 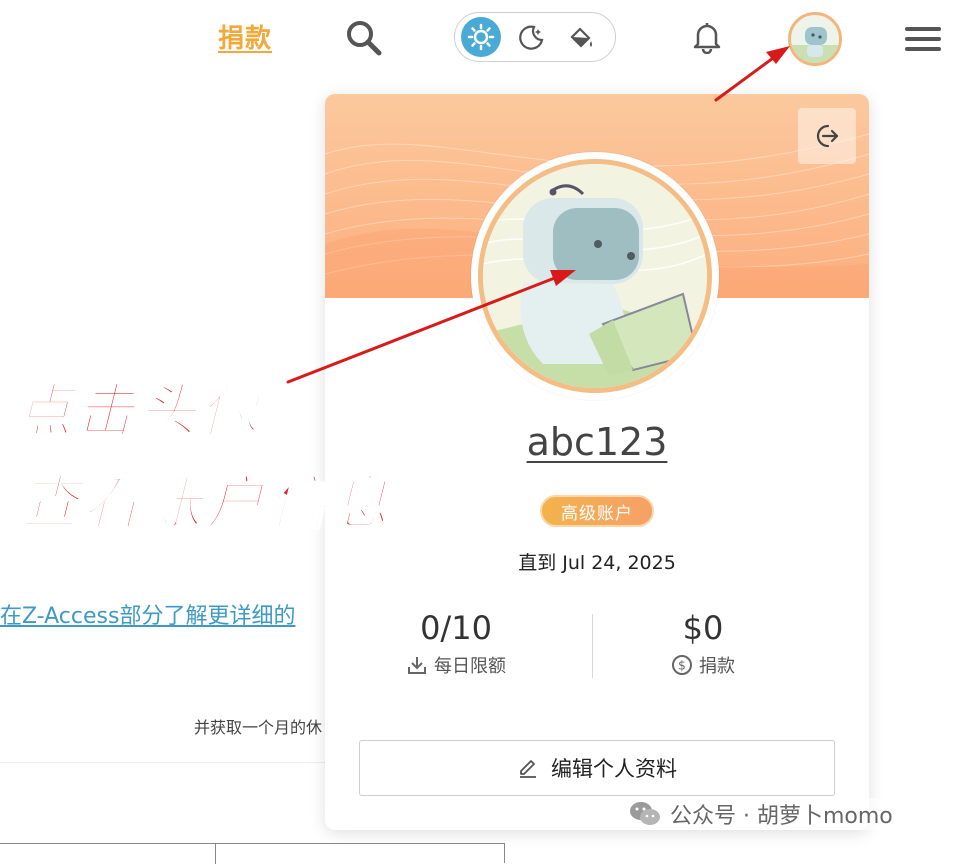 I want to click on daily-limit-value: 0/10, so click(x=456, y=628).